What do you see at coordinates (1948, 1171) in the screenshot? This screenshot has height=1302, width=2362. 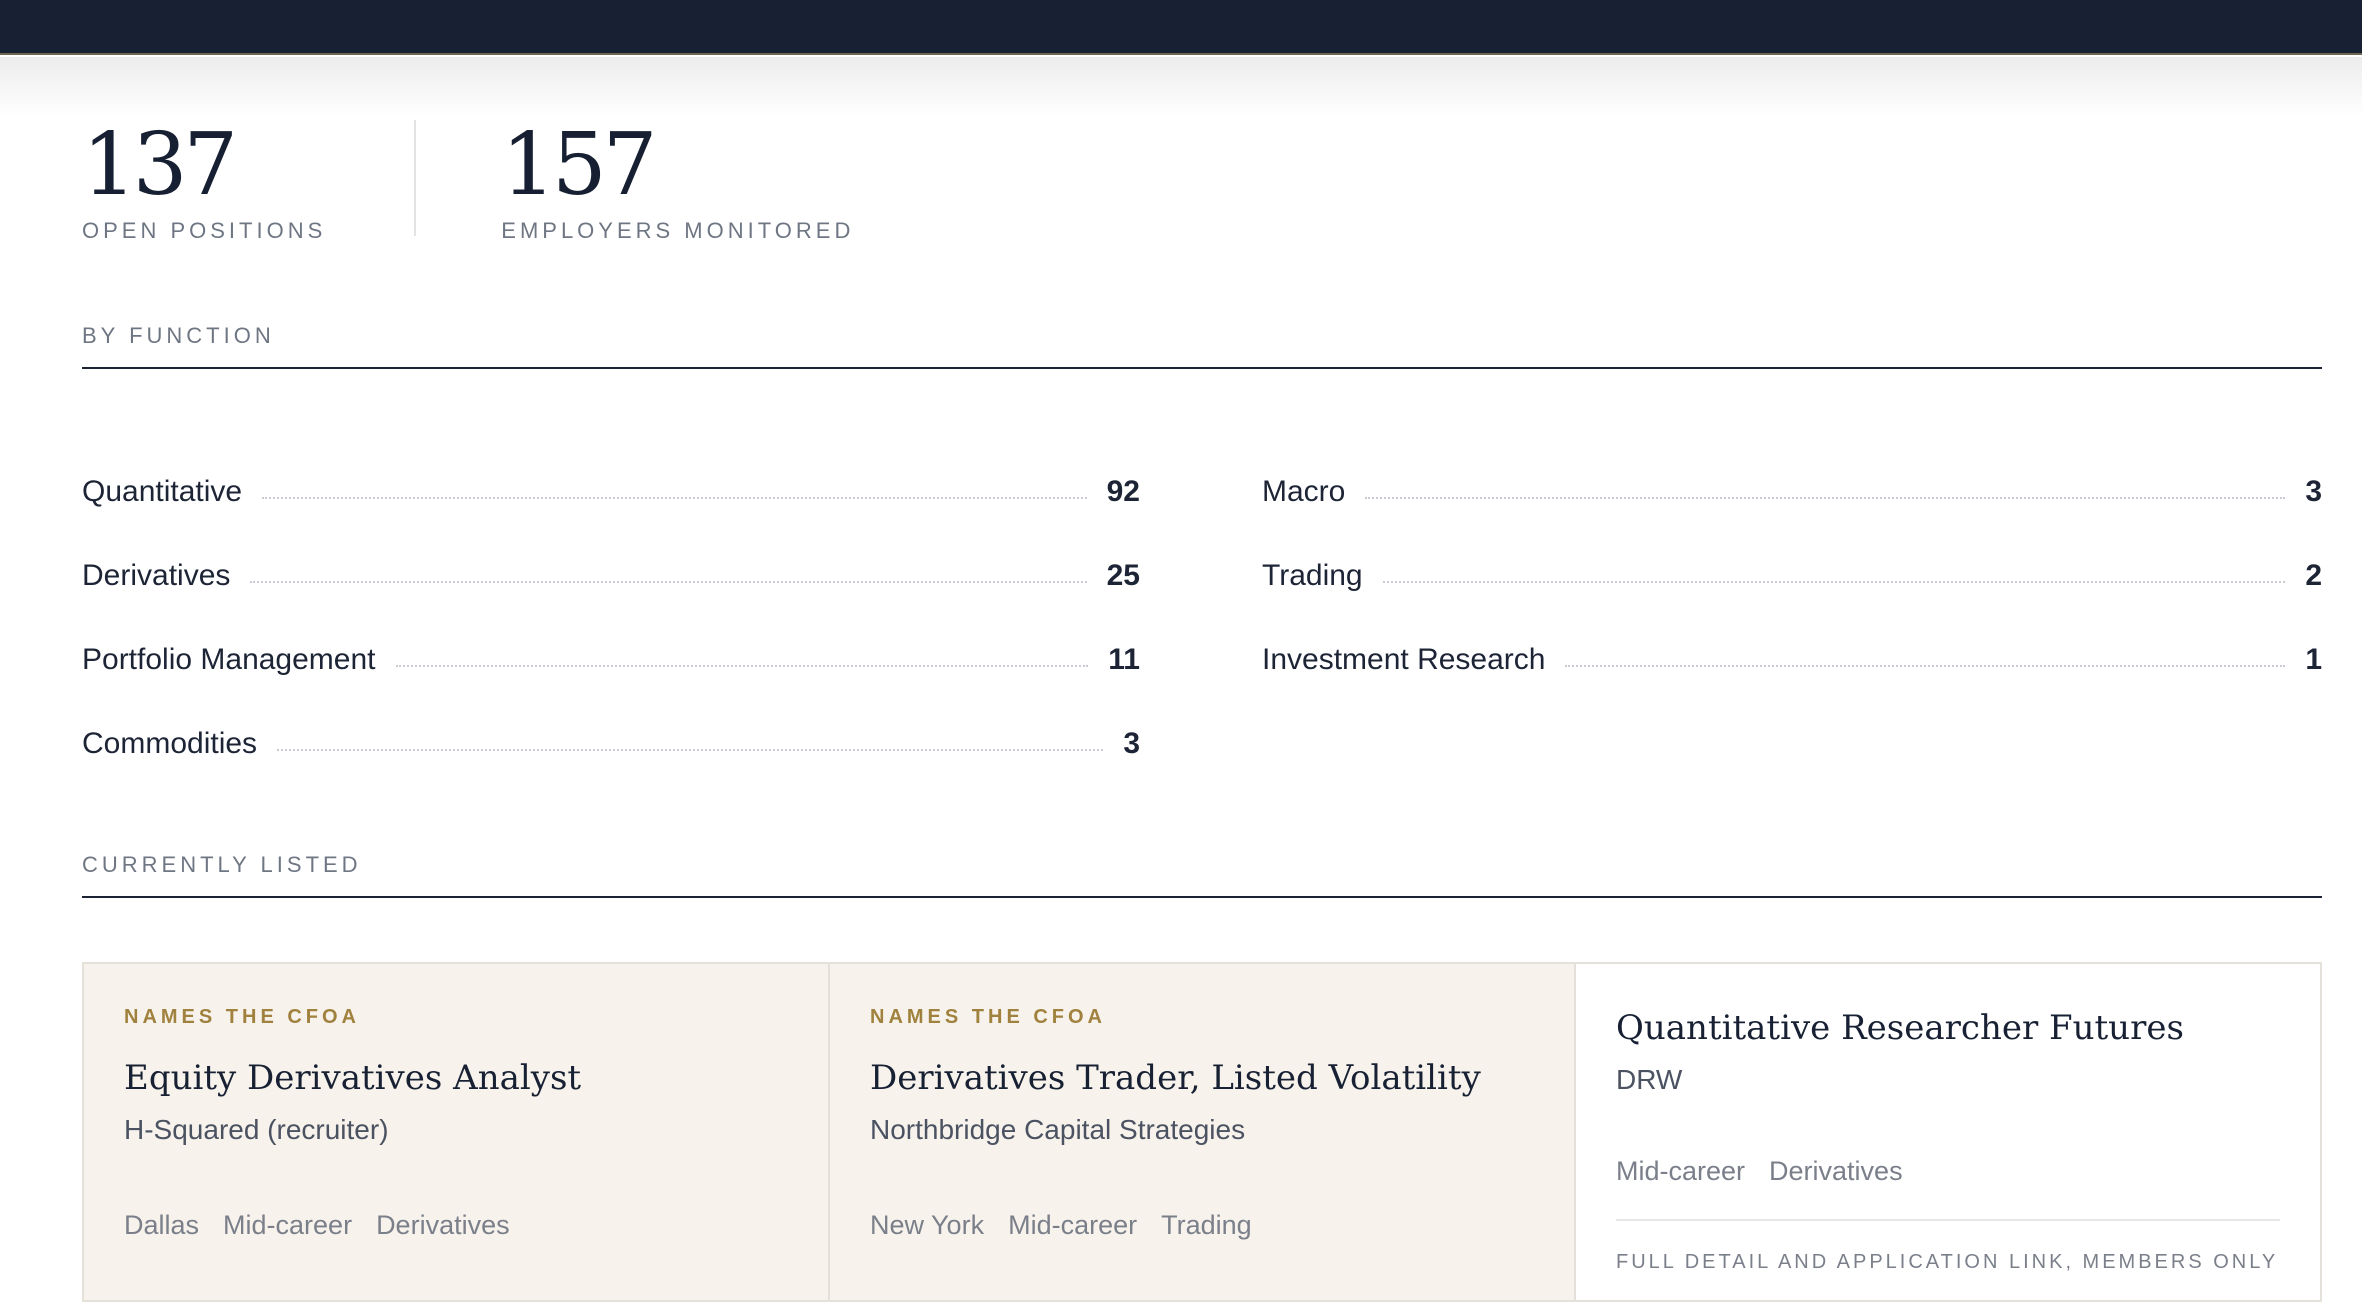 I see `job-meta: Mid-career Derivatives` at bounding box center [1948, 1171].